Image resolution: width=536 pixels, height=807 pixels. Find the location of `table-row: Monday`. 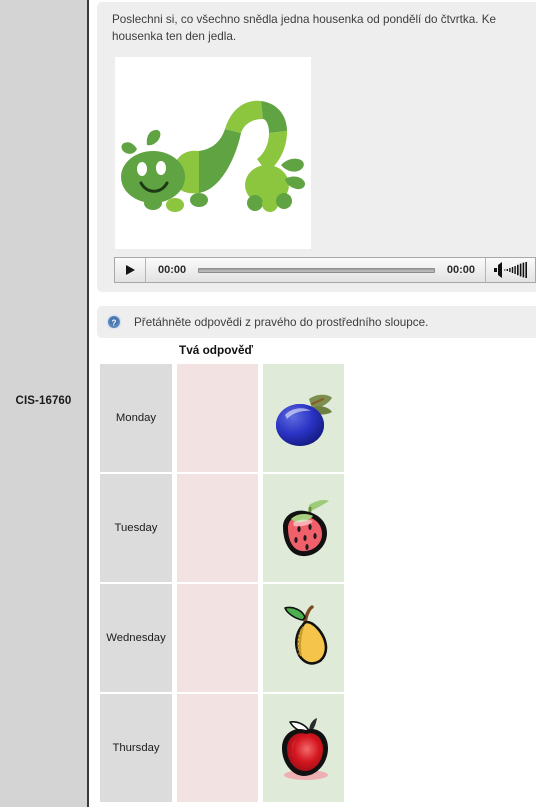

table-row: Monday is located at coordinates (317, 418).